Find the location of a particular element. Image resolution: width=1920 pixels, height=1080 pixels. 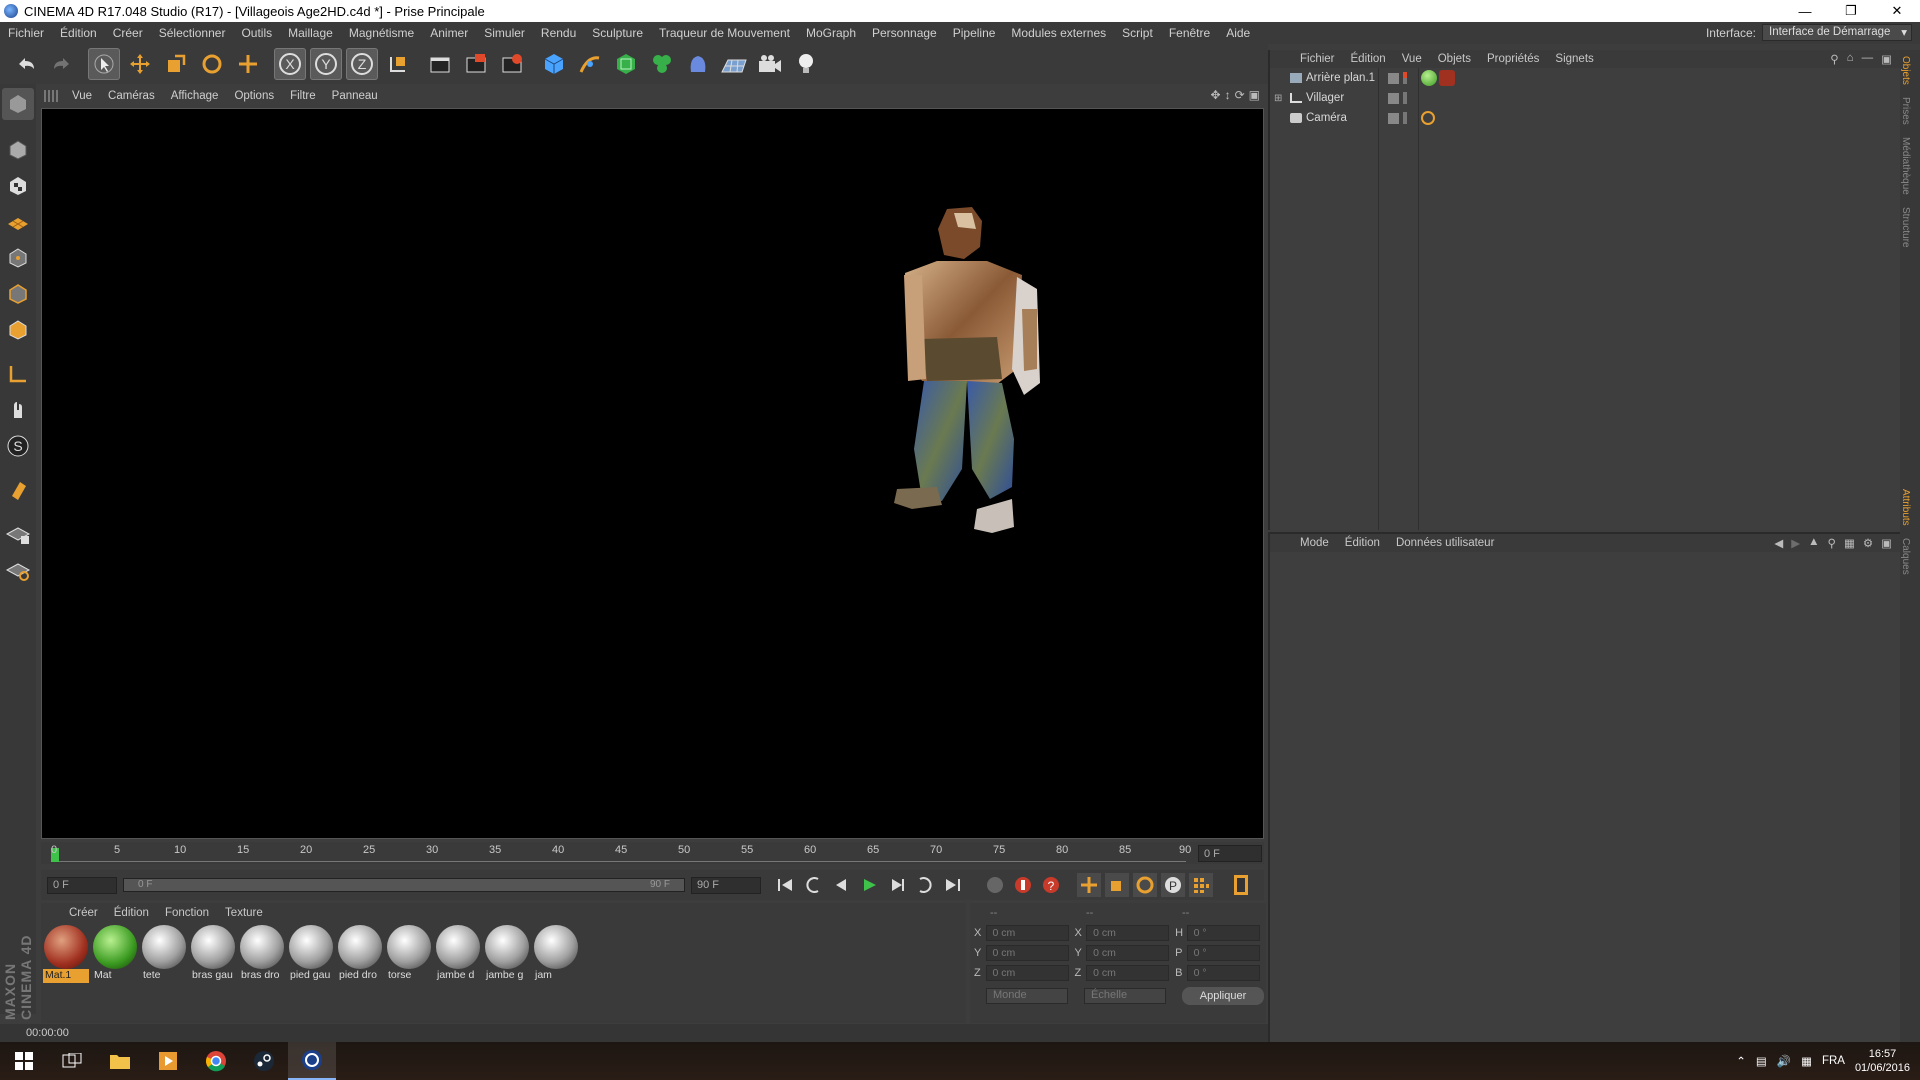

up-arrow-icon: ▲ is located at coordinates (1813, 543).